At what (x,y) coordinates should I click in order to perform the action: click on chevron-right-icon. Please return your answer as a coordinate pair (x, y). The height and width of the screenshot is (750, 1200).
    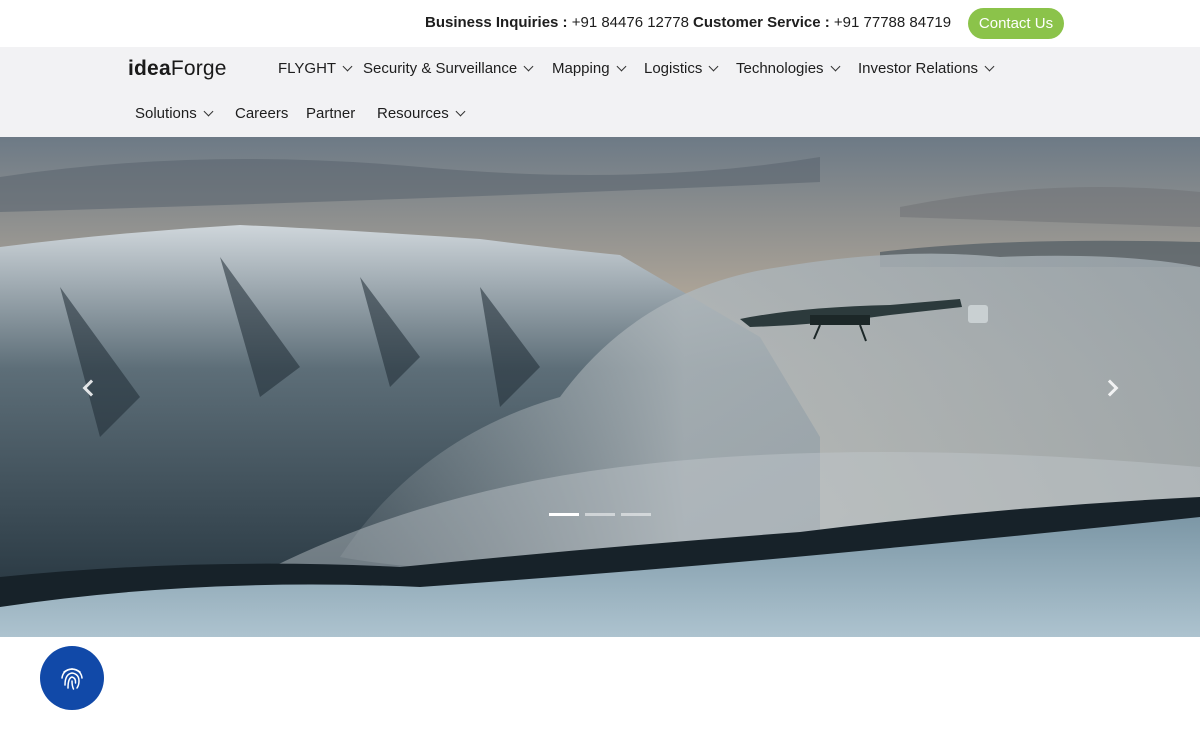
    Looking at the image, I should click on (1110, 388).